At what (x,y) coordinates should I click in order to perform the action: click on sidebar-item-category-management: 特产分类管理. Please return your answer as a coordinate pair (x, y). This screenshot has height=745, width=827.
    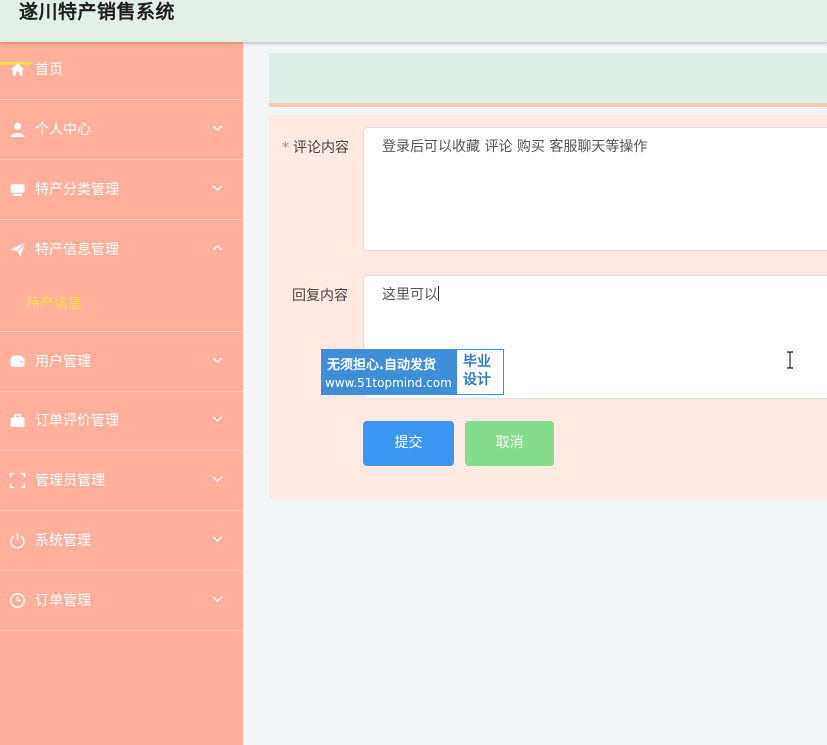
    Looking at the image, I should click on (121, 191).